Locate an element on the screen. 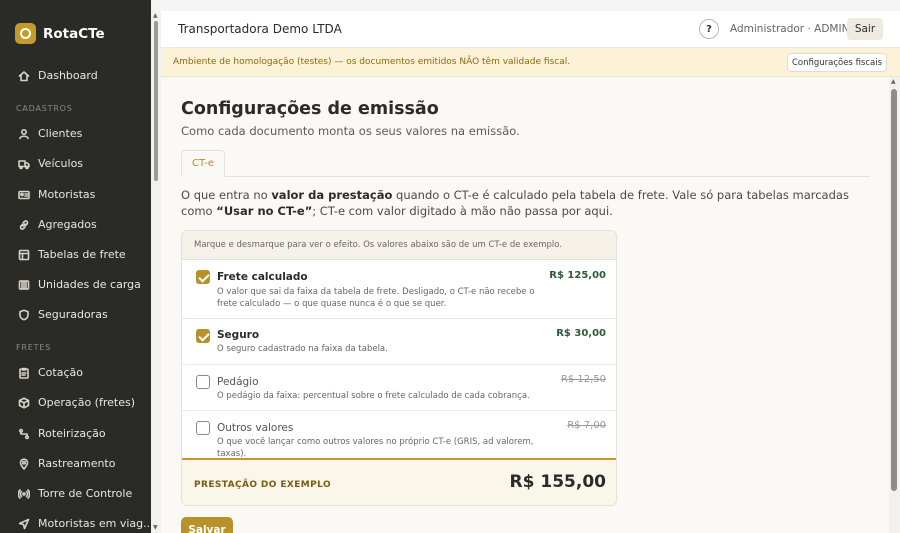  tabs-divider is located at coordinates (525, 176).